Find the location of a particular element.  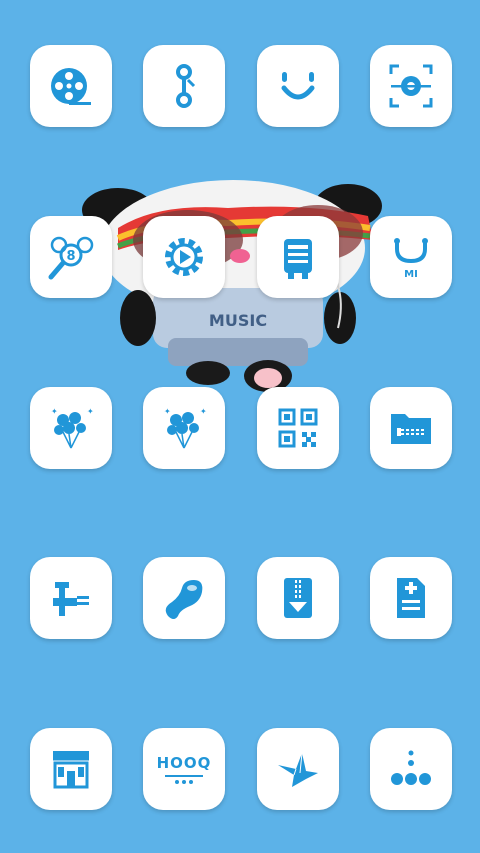

medical-report-icon is located at coordinates (411, 598).